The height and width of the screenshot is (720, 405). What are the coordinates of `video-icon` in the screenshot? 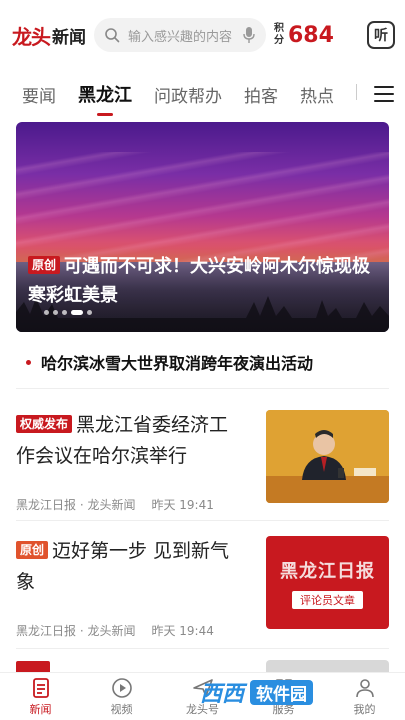 It's located at (121, 687).